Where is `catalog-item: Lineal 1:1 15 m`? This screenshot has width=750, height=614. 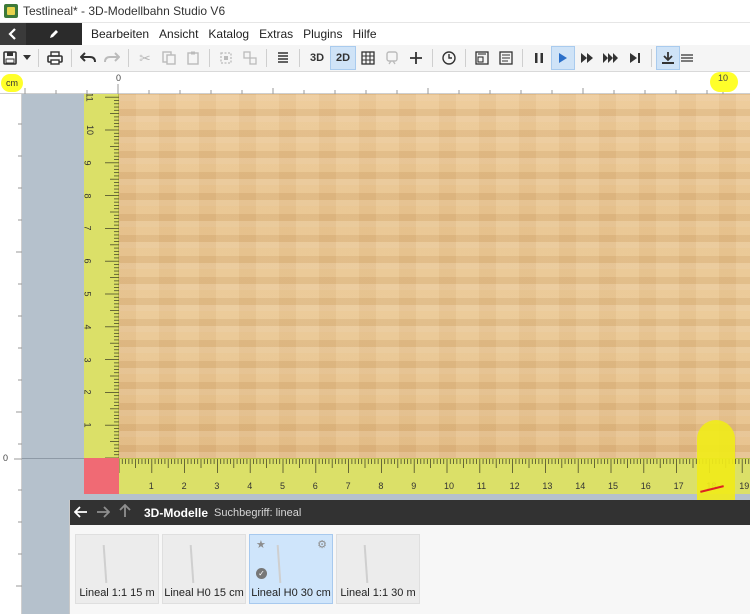
catalog-item: Lineal 1:1 15 m is located at coordinates (117, 569).